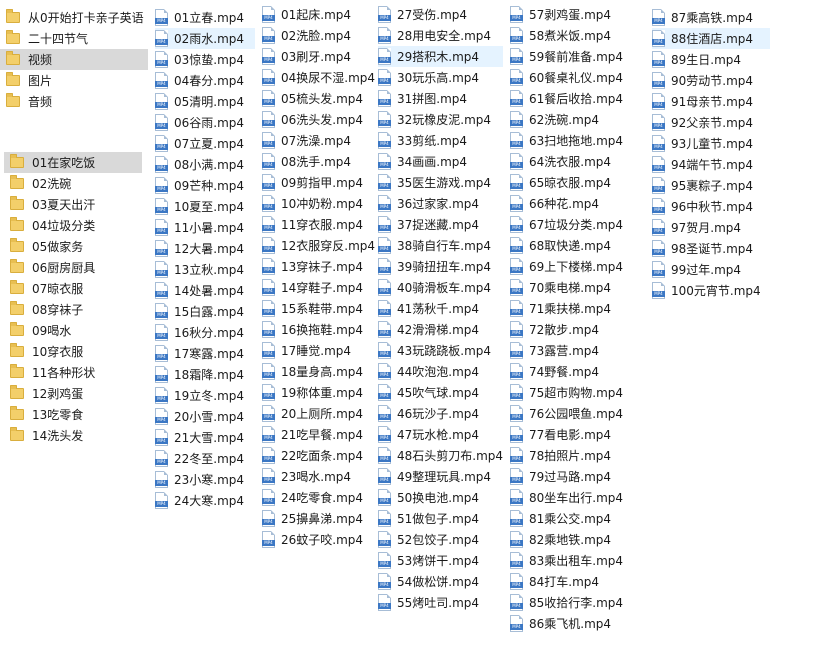  Describe the element at coordinates (711, 17) in the screenshot. I see `video-file-item: MP4 87乘高铁.mp4` at that location.